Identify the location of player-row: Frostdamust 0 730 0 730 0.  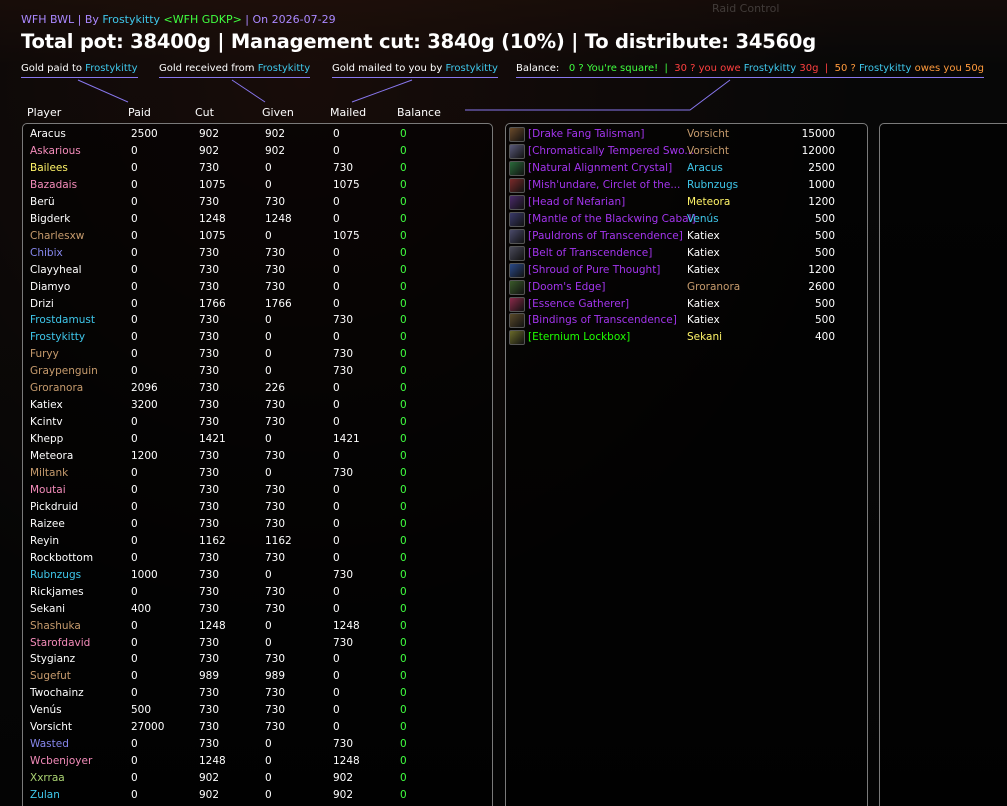
(257, 320).